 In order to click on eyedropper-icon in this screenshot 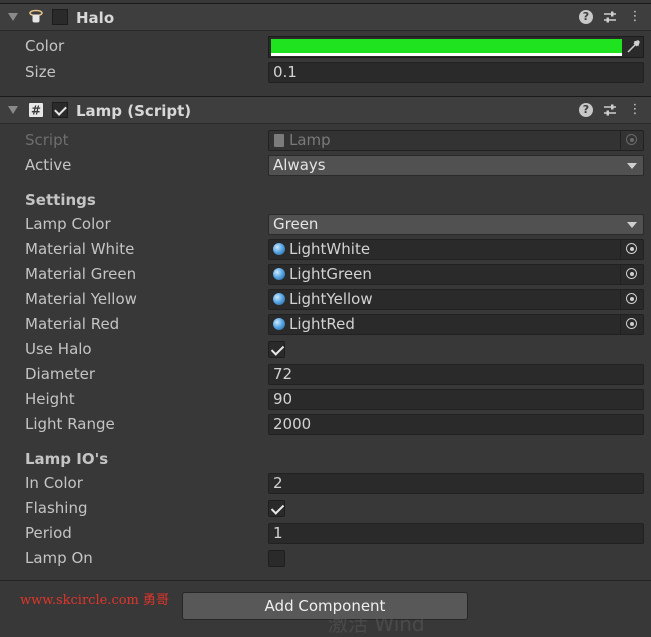, I will do `click(633, 47)`.